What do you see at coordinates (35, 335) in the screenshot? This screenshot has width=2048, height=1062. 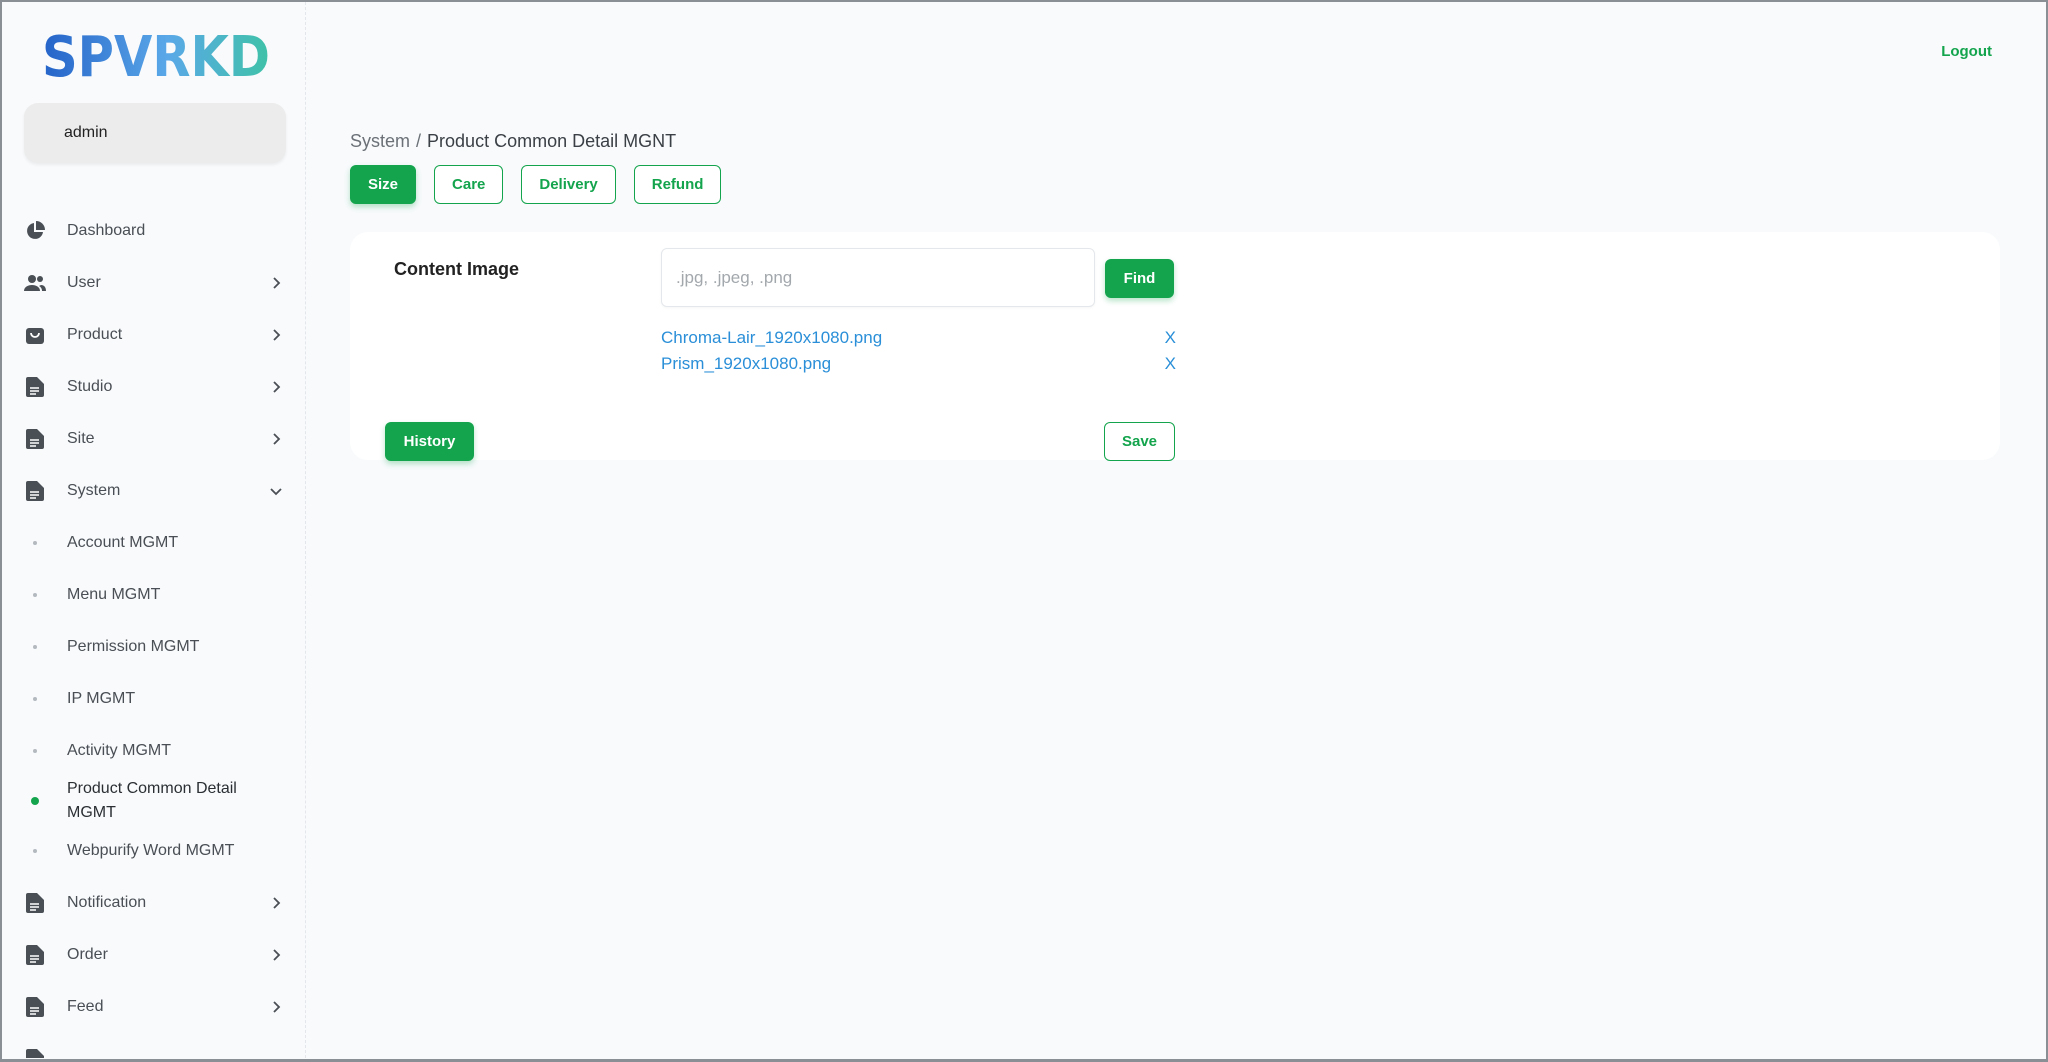 I see `shopping-bag-icon` at bounding box center [35, 335].